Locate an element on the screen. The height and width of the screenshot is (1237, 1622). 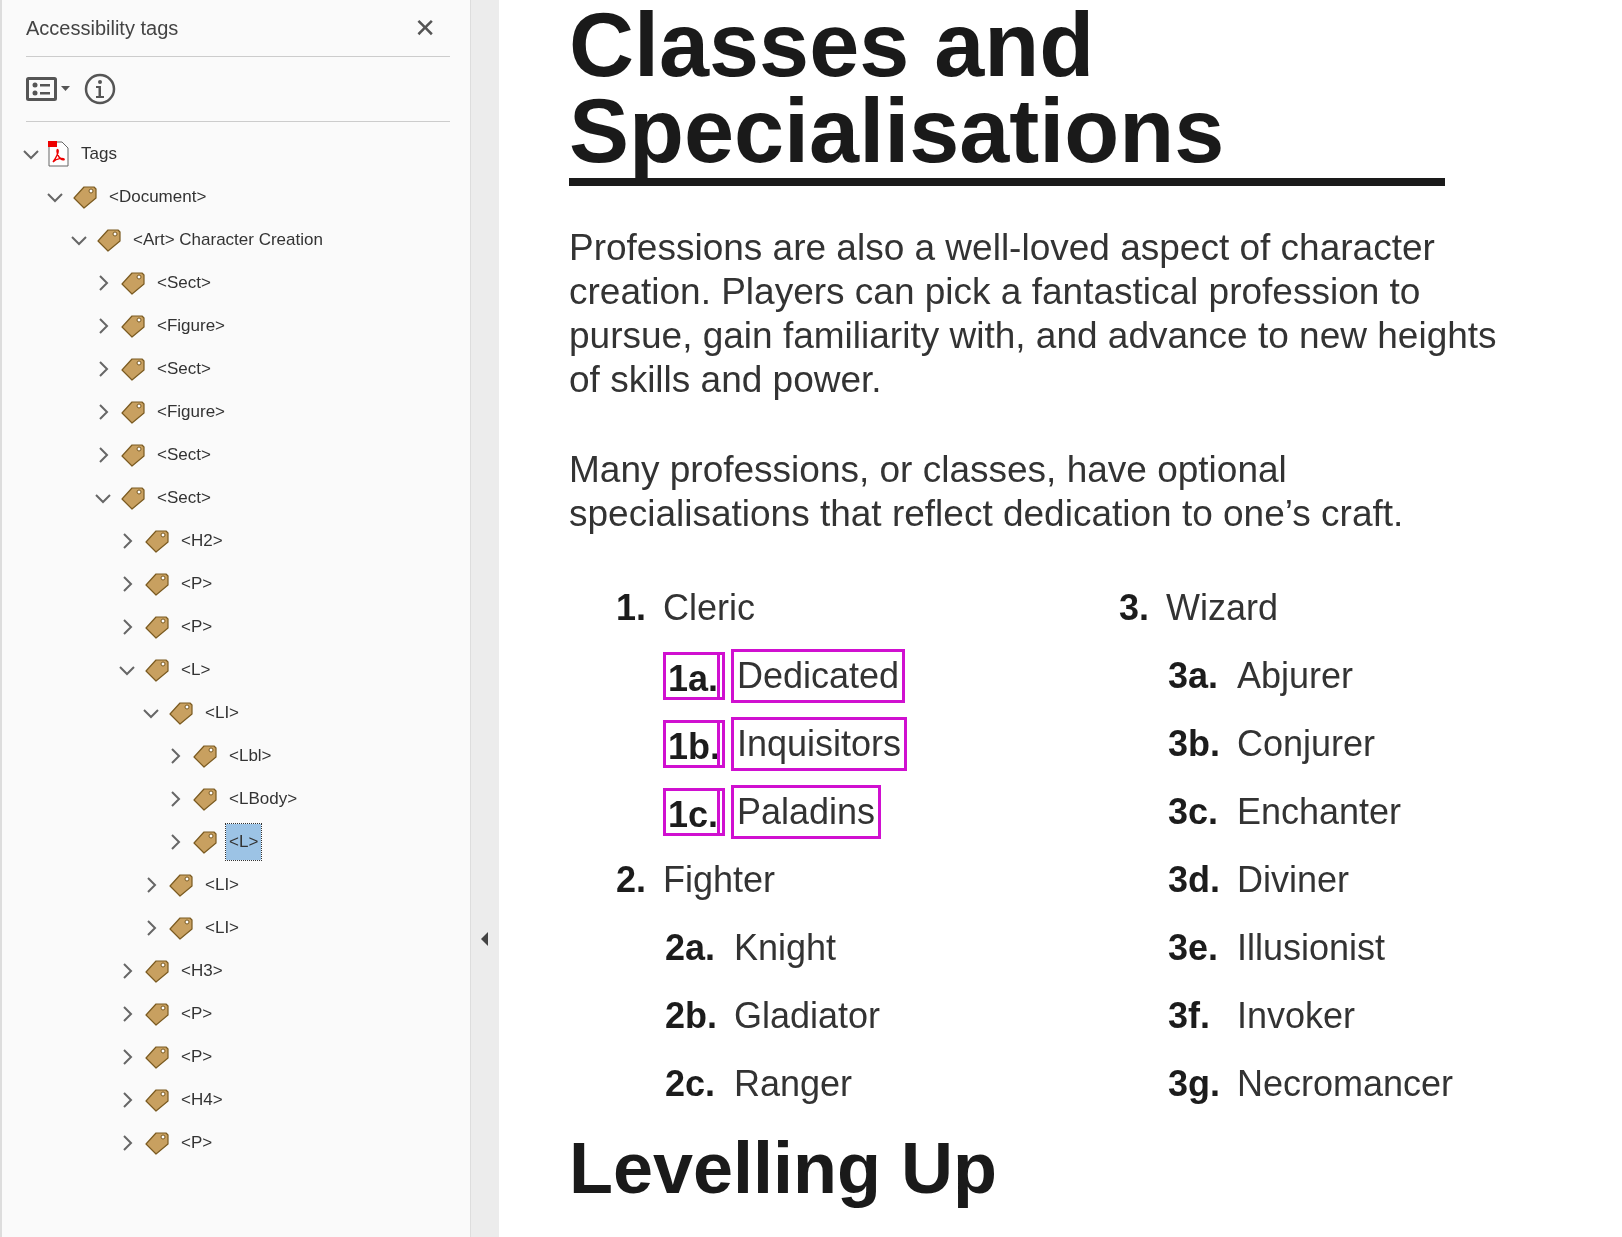
sublist-item: Conjurer is located at coordinates (1306, 744).